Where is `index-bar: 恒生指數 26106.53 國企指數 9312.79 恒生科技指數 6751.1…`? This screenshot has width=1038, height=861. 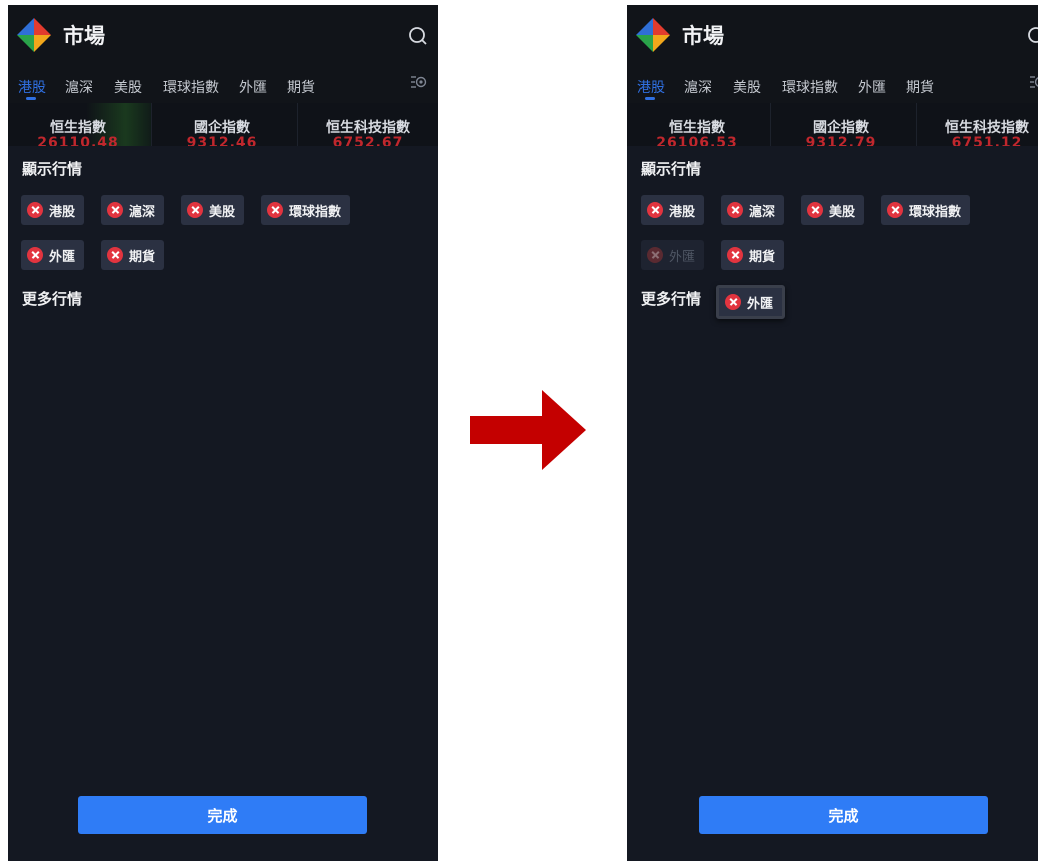
index-bar: 恒生指數 26106.53 國企指數 9312.79 恒生科技指數 6751.1… is located at coordinates (832, 124).